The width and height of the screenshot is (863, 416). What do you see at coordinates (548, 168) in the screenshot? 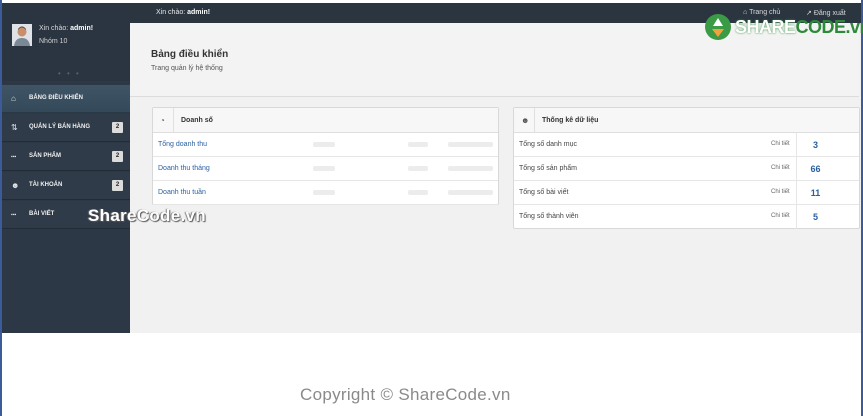
I see `stats-row-label: Tổng số sản phẩm` at bounding box center [548, 168].